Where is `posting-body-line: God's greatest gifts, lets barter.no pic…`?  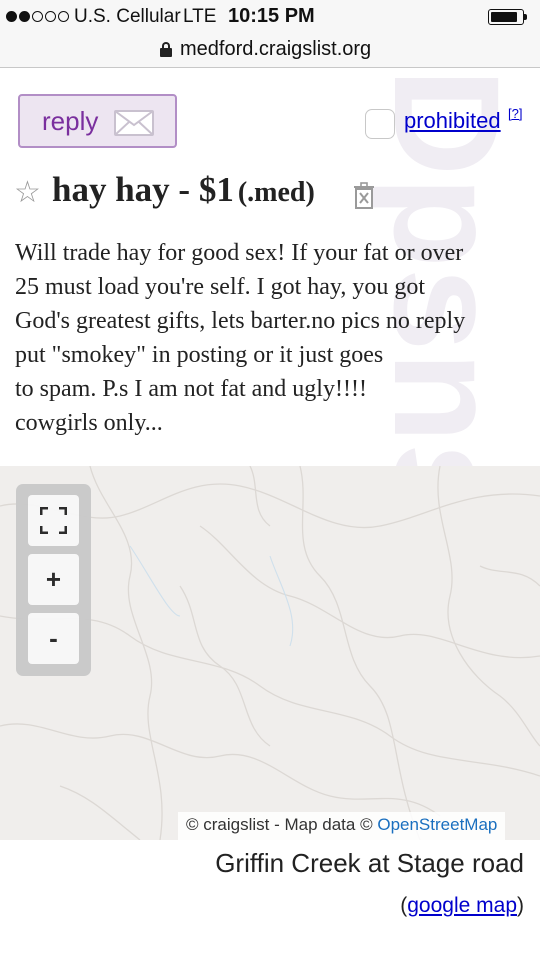
posting-body-line: God's greatest gifts, lets barter.no pic… is located at coordinates (240, 321).